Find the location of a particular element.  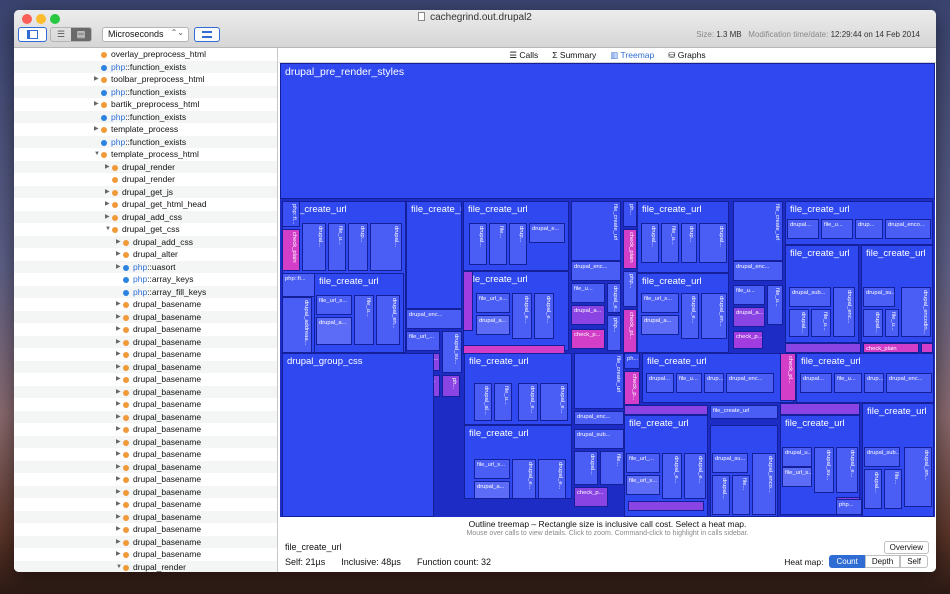

call-tree-row: ▼ template_process_html is located at coordinates (145, 154).